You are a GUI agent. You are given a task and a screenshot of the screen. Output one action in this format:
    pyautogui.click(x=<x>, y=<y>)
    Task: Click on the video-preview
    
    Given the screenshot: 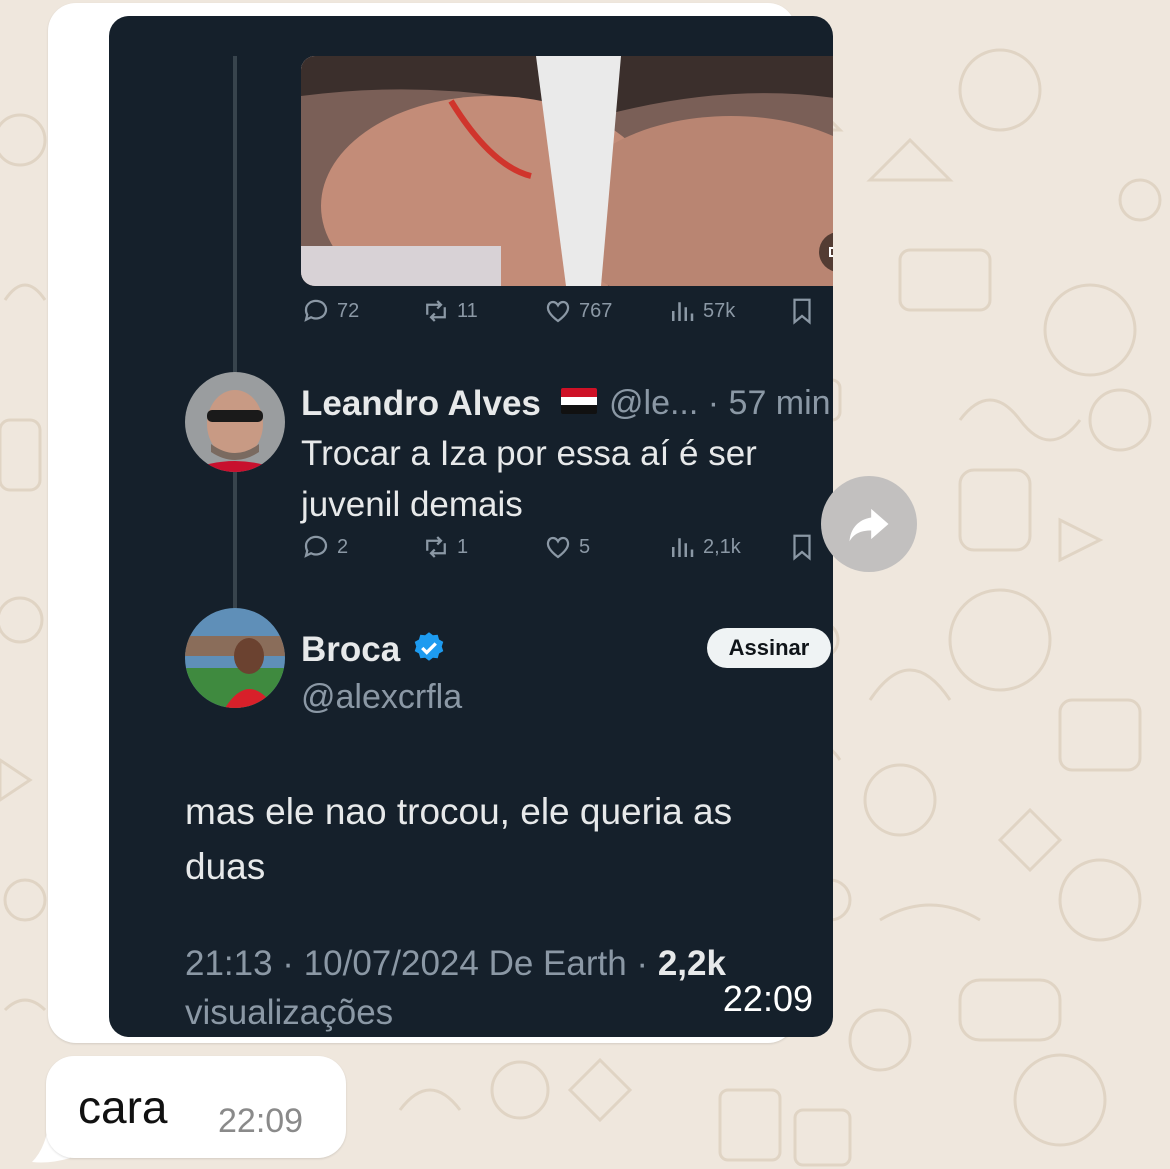 What is the action you would take?
    pyautogui.click(x=567, y=171)
    